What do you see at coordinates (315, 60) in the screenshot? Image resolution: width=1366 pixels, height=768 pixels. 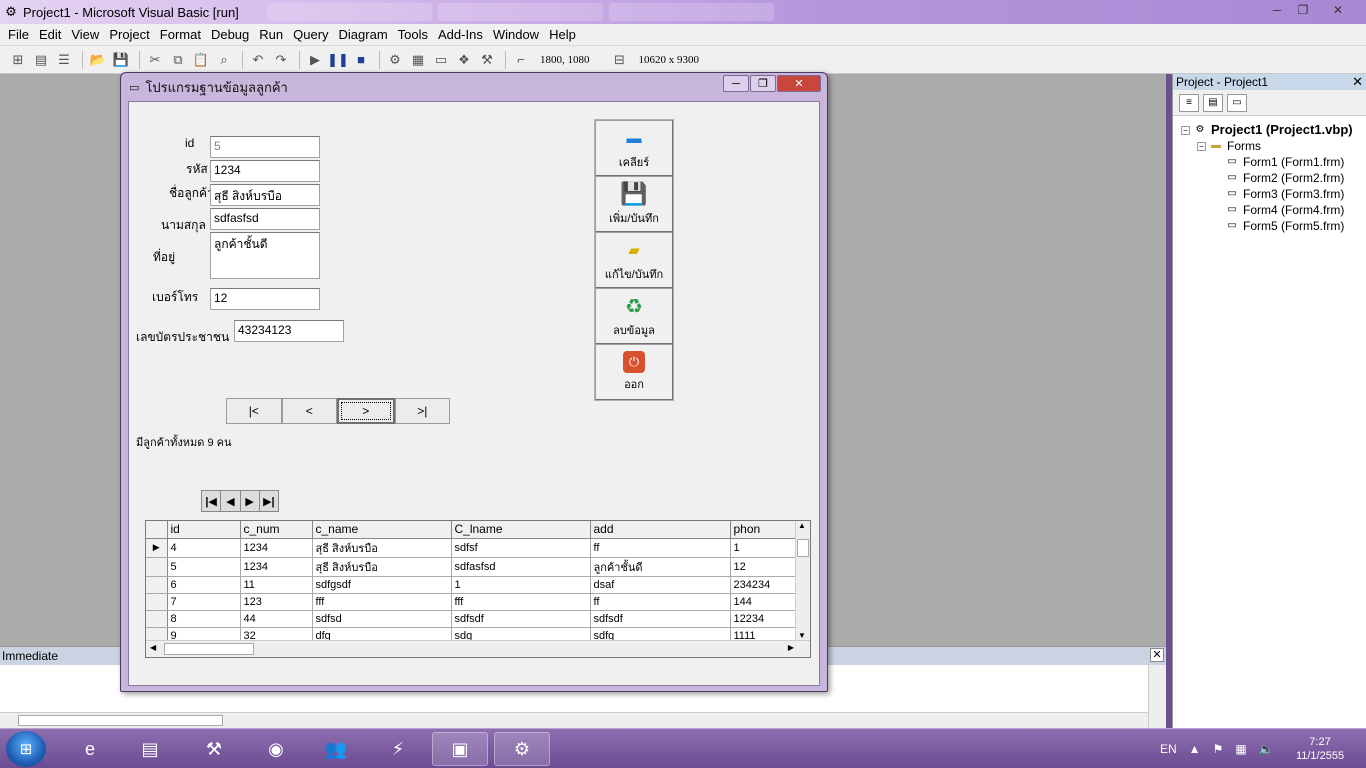 I see `start-icon: ▶` at bounding box center [315, 60].